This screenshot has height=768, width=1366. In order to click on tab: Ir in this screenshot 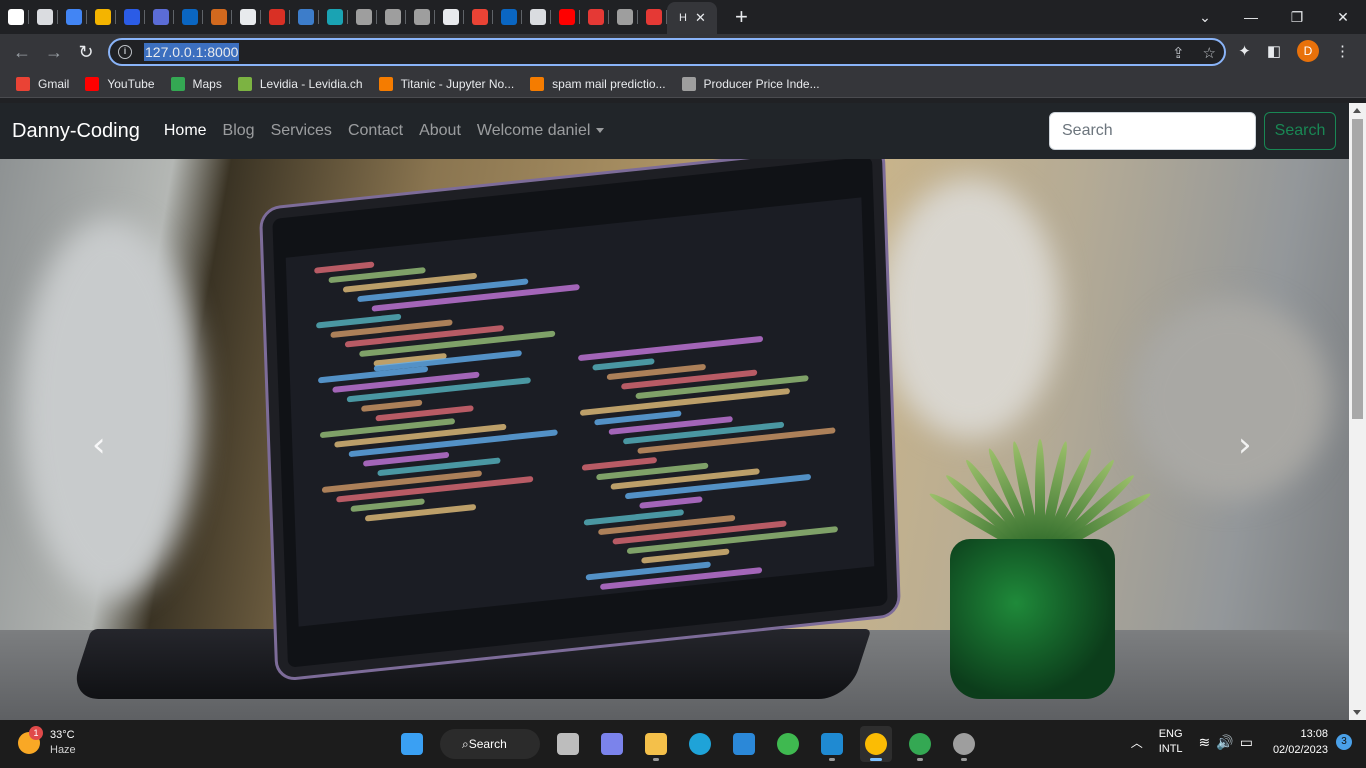, I will do `click(478, 17)`.